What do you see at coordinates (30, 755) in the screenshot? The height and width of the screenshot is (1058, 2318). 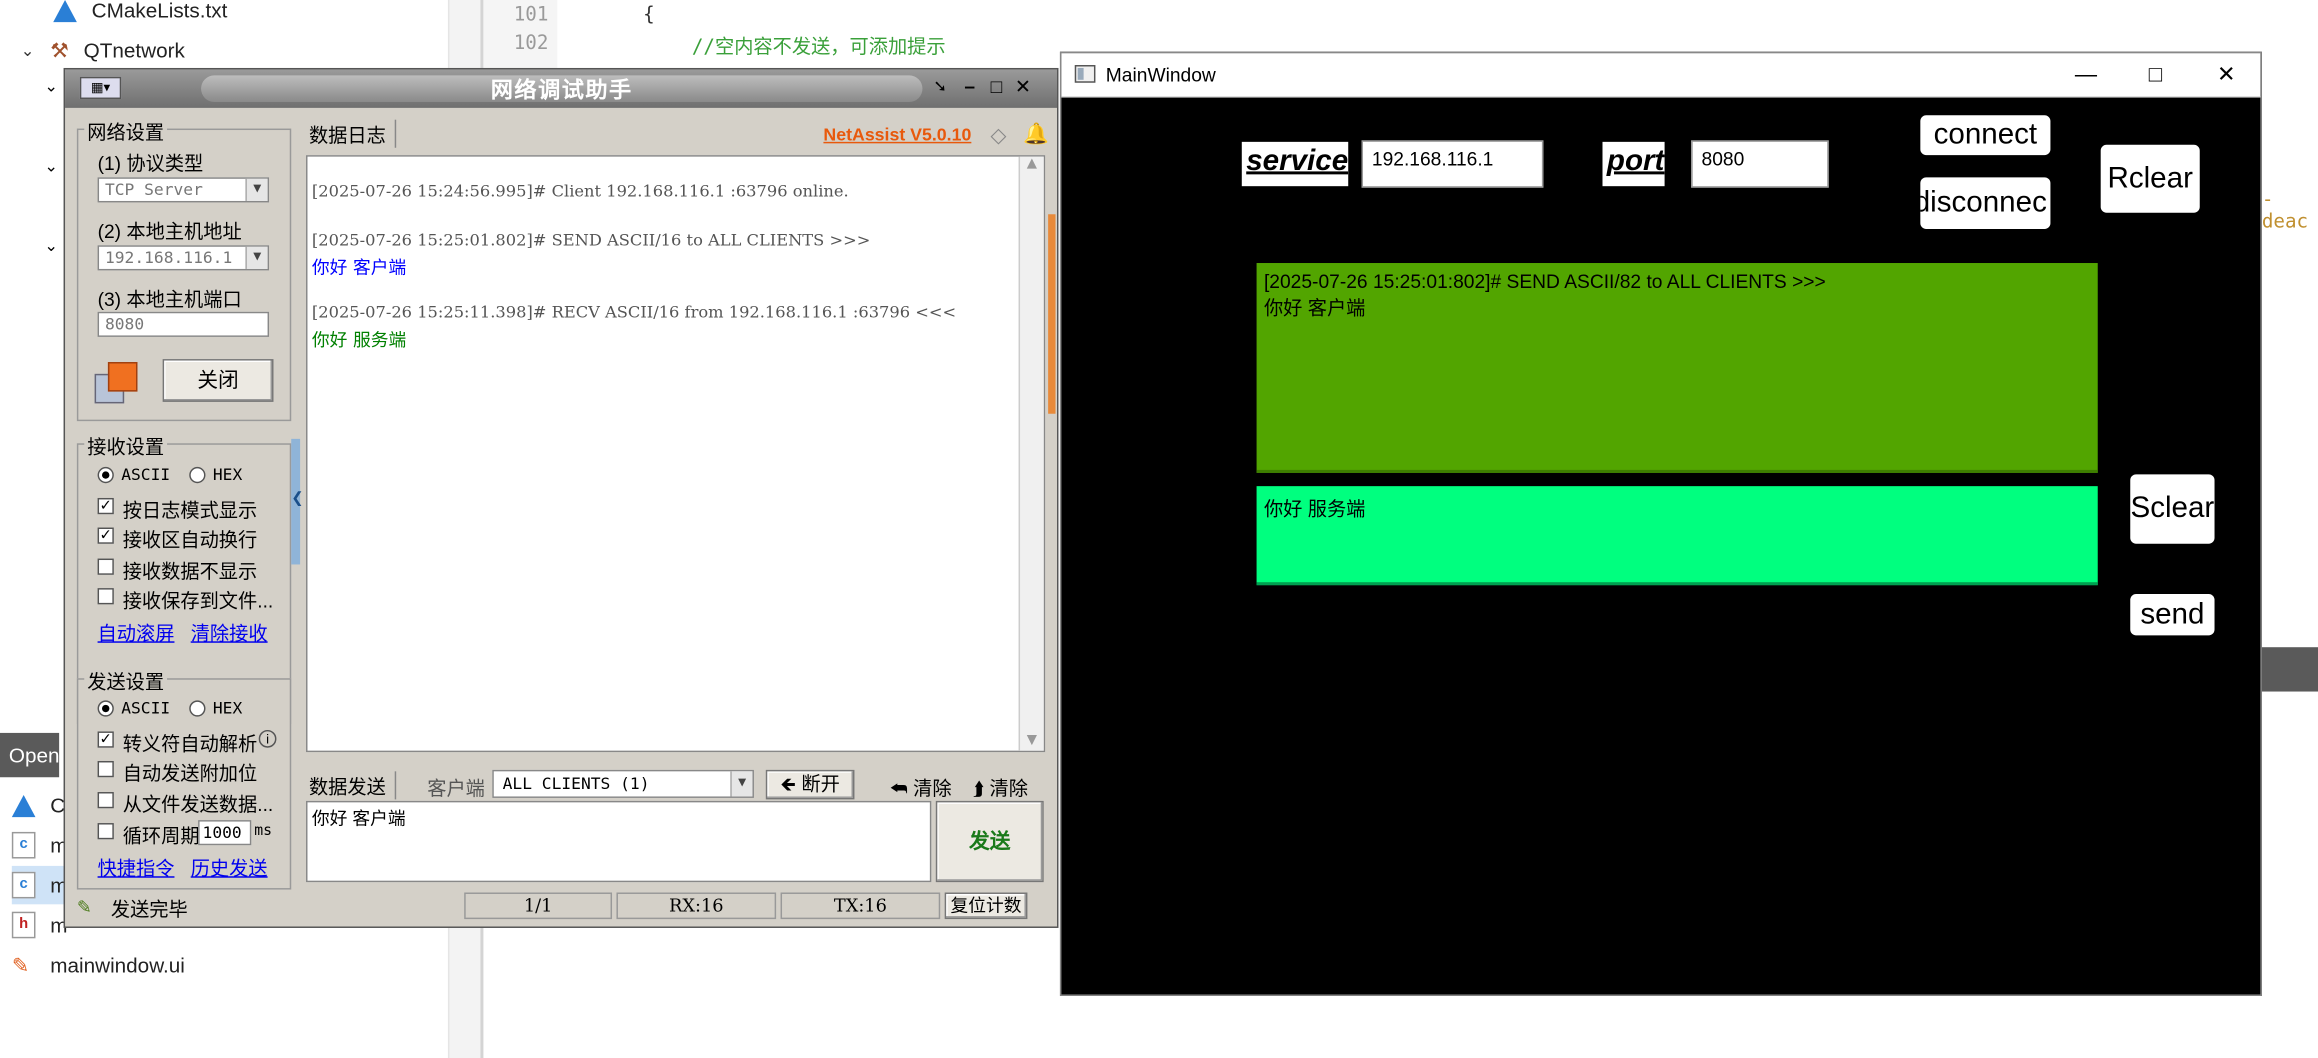 I see `open-documents-header: Open` at bounding box center [30, 755].